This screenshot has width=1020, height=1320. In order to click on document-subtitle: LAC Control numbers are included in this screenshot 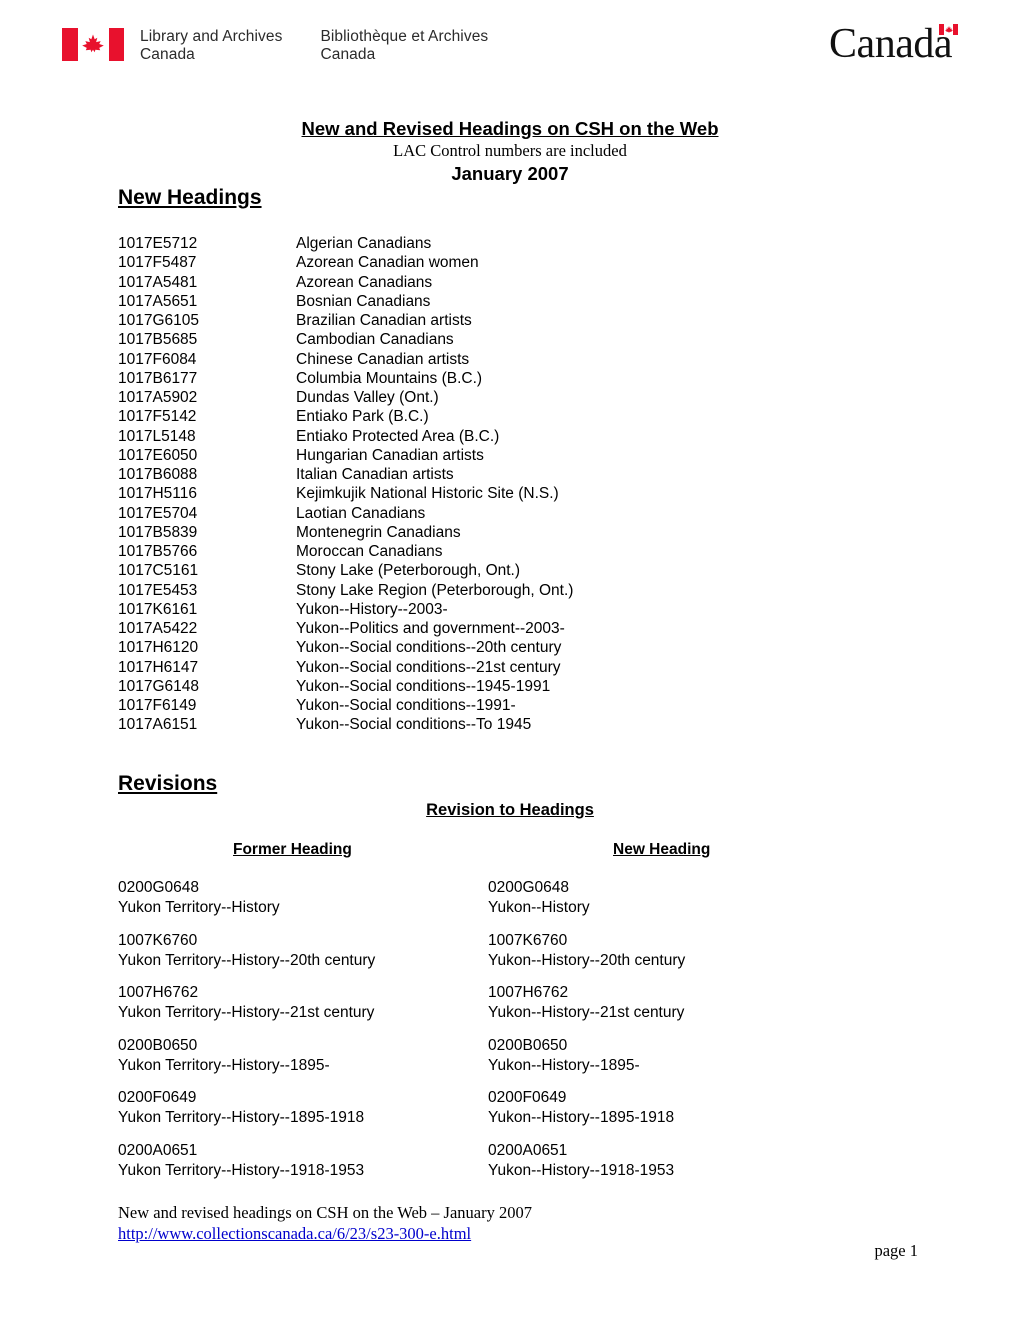, I will do `click(510, 150)`.